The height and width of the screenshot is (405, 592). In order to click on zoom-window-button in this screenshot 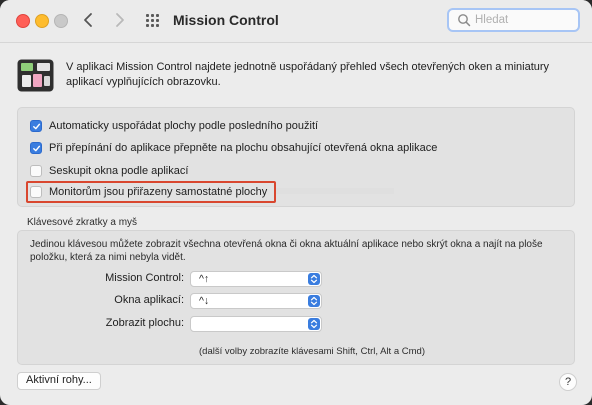, I will do `click(61, 21)`.